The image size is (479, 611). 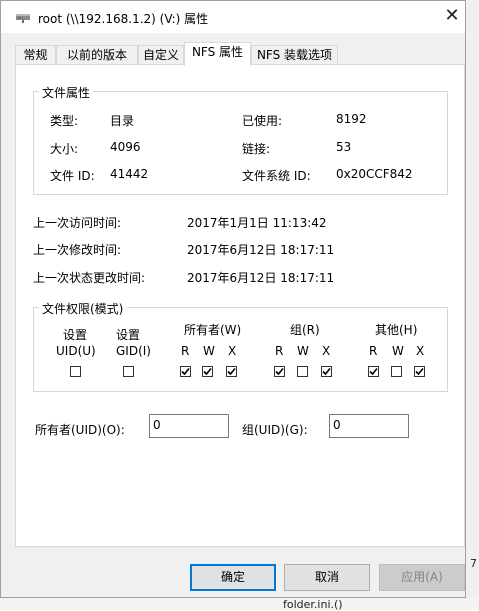 I want to click on setuid-label-line2: UID(U), so click(x=76, y=351).